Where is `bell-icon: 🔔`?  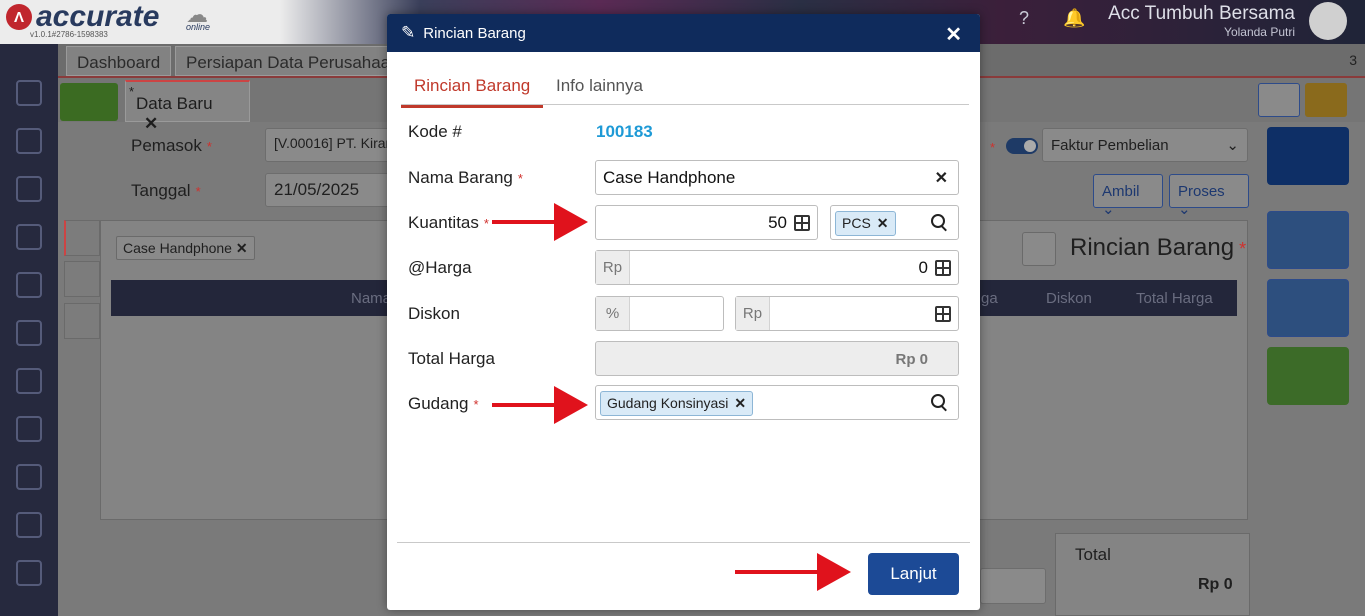 bell-icon: 🔔 is located at coordinates (1074, 19).